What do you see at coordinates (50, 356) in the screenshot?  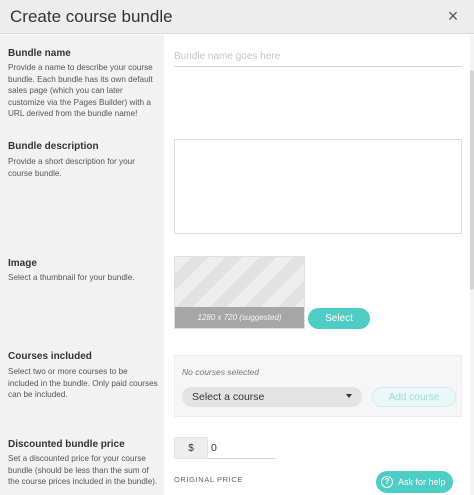 I see `courses-label: Courses included` at bounding box center [50, 356].